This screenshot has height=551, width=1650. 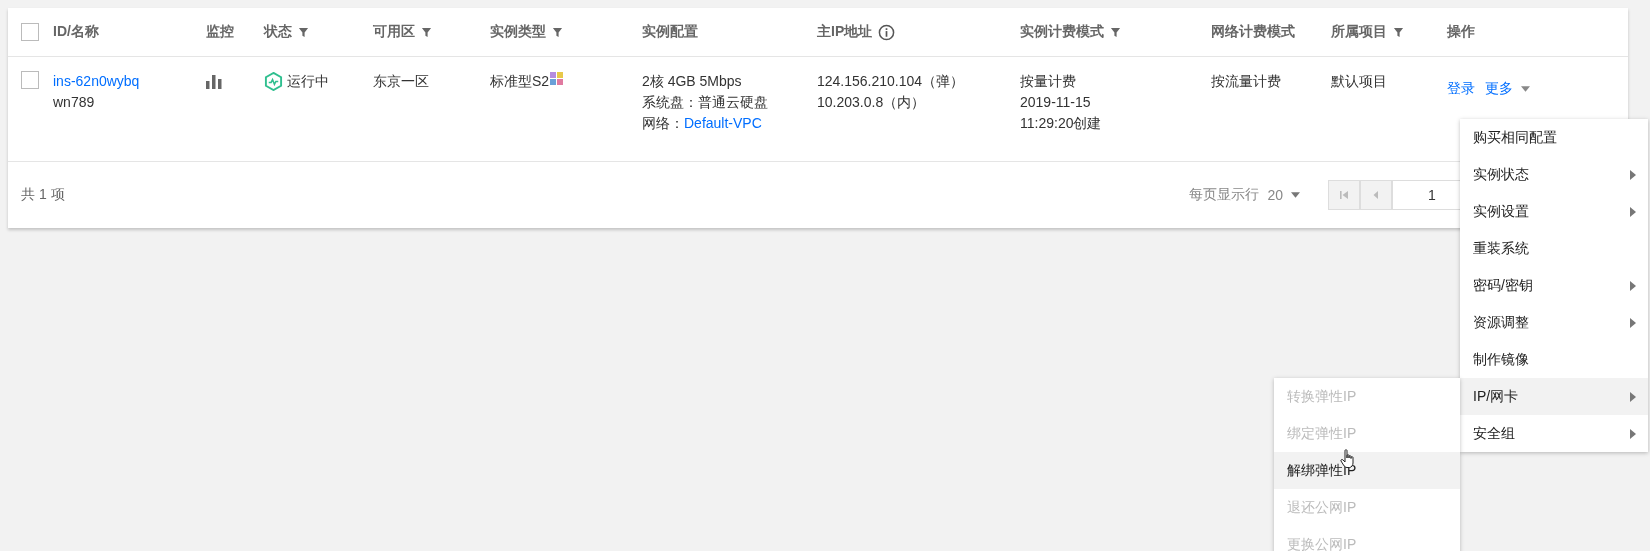 What do you see at coordinates (1554, 137) in the screenshot?
I see `menu-item: 购买相同配置` at bounding box center [1554, 137].